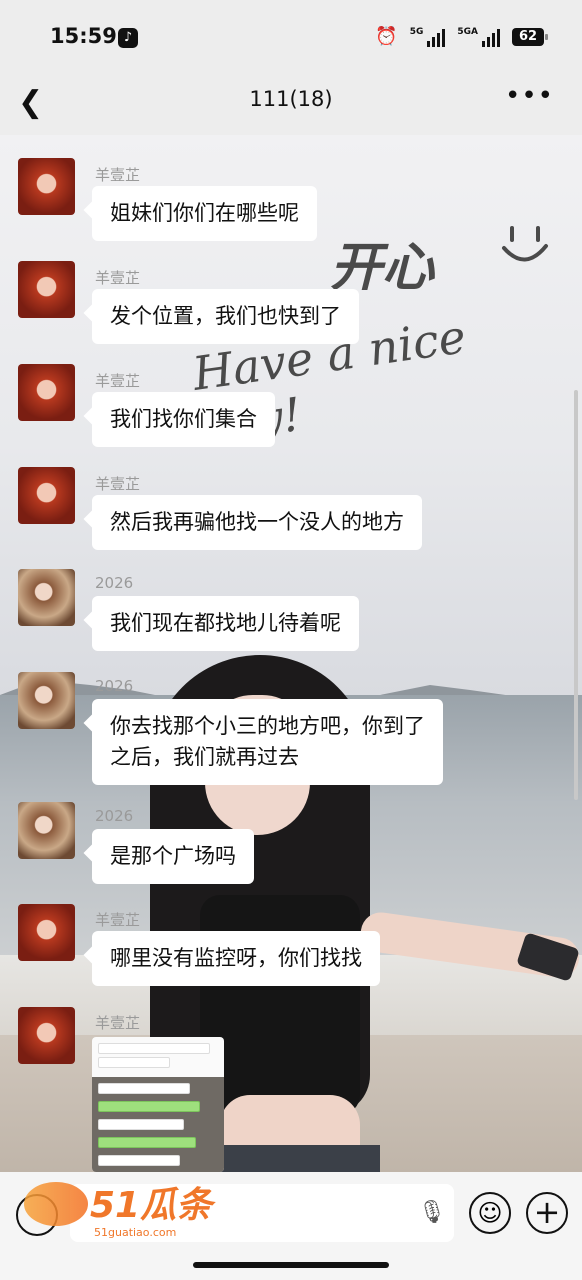 Image resolution: width=582 pixels, height=1280 pixels. Describe the element at coordinates (236, 958) in the screenshot. I see `message-bubble: 哪里没有监控呀，你们找找` at that location.